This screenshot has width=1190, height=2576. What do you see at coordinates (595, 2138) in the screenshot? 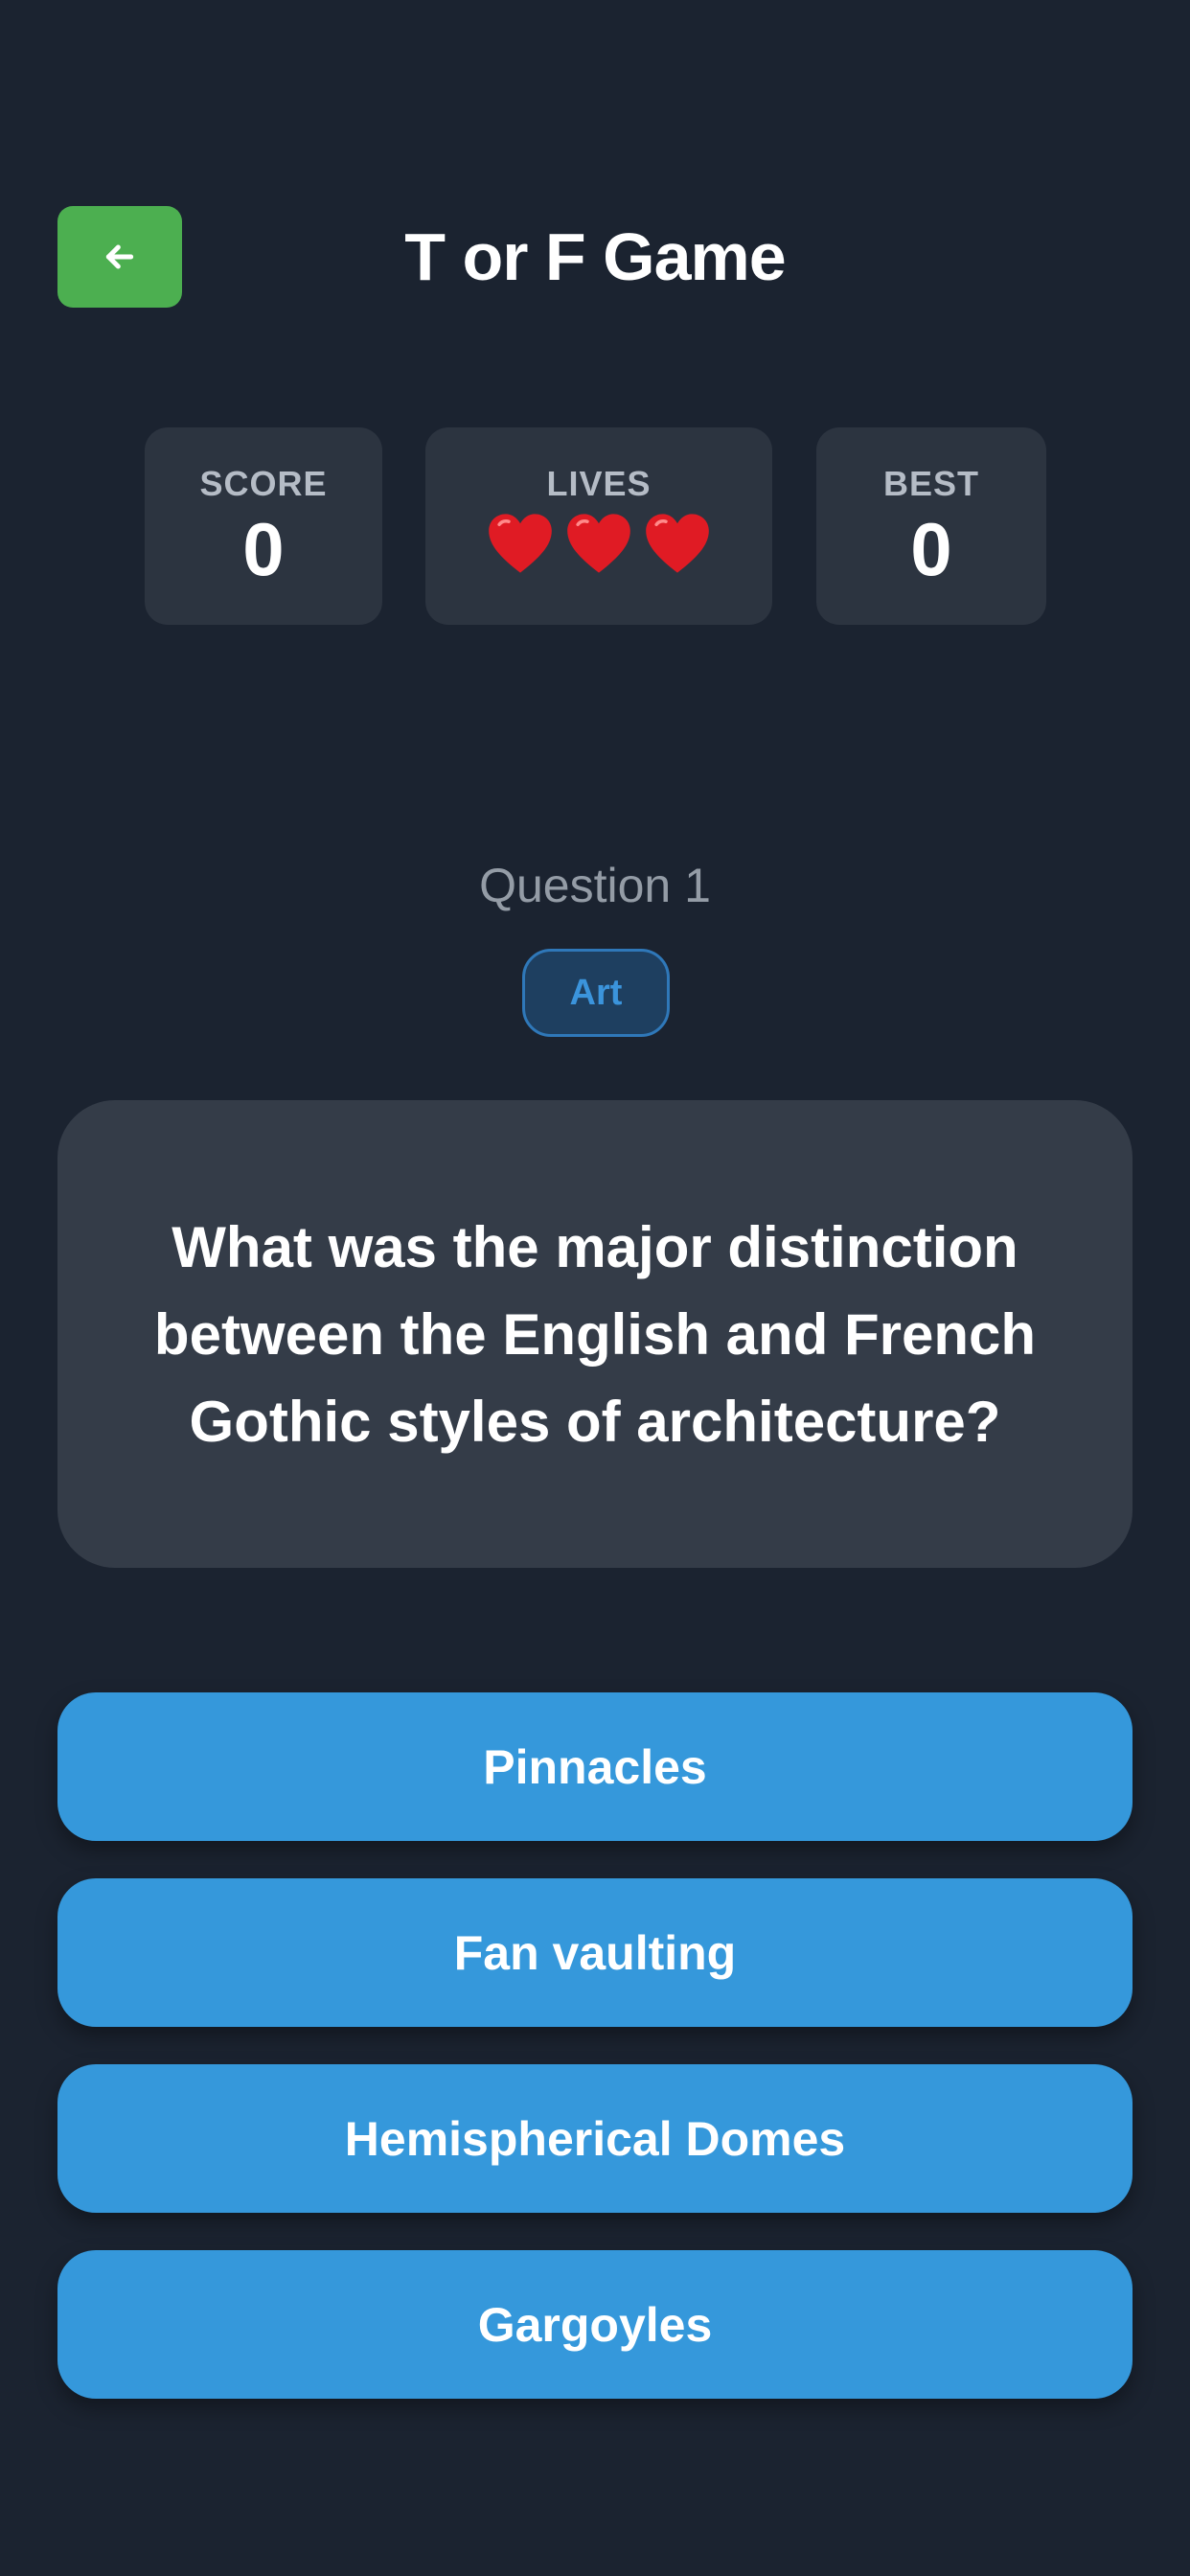
I see `answer-button-3: Hemispherical Domes` at bounding box center [595, 2138].